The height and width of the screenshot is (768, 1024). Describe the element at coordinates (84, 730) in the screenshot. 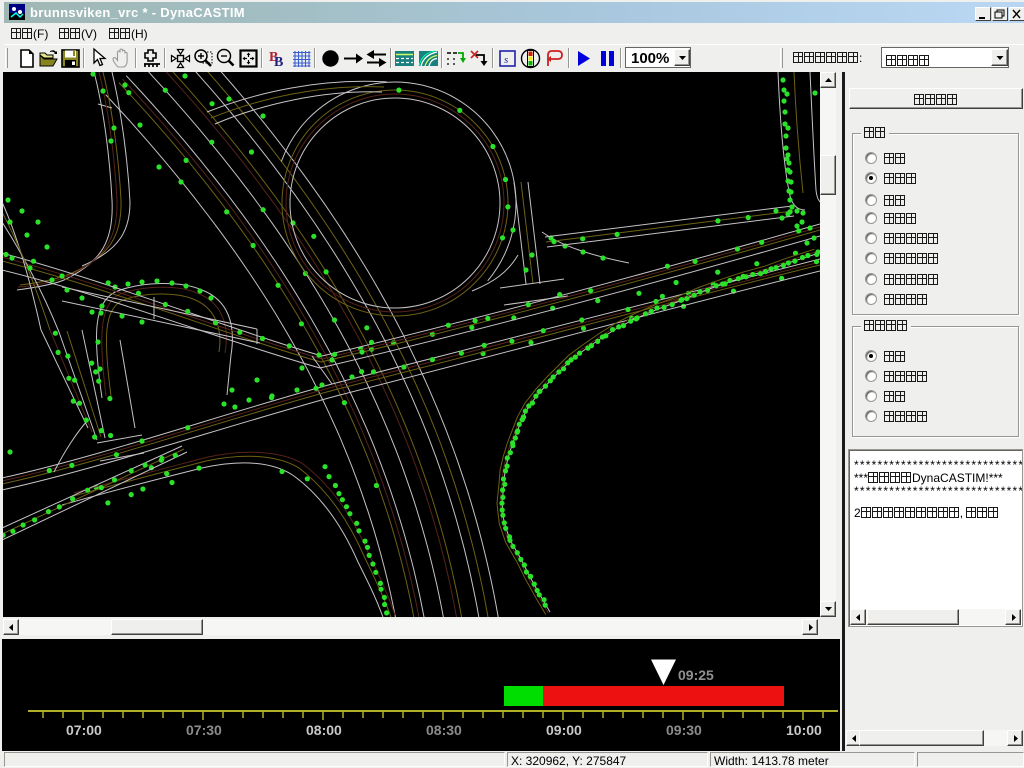

I see `svg-text: 07:00` at that location.